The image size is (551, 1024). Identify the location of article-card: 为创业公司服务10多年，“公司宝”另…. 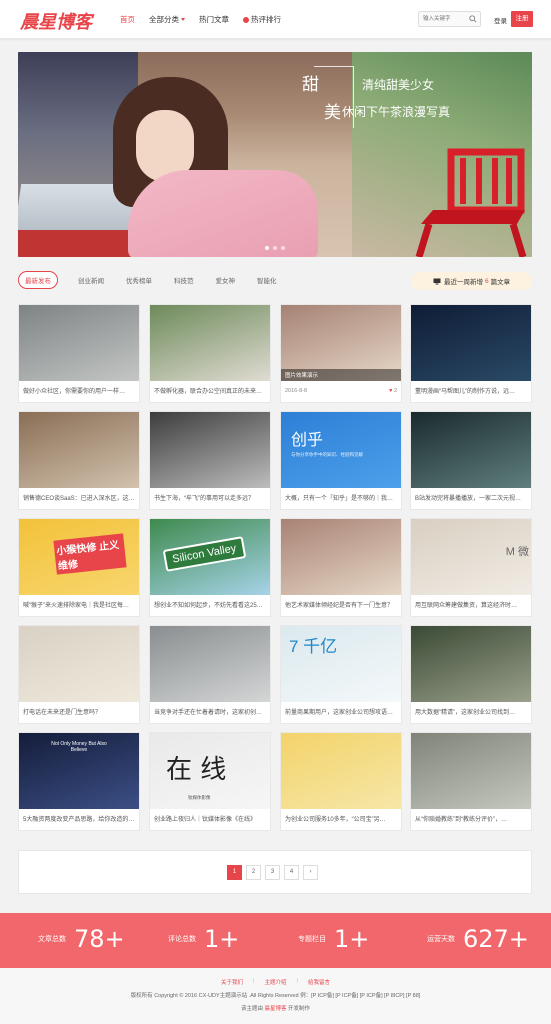
(341, 781).